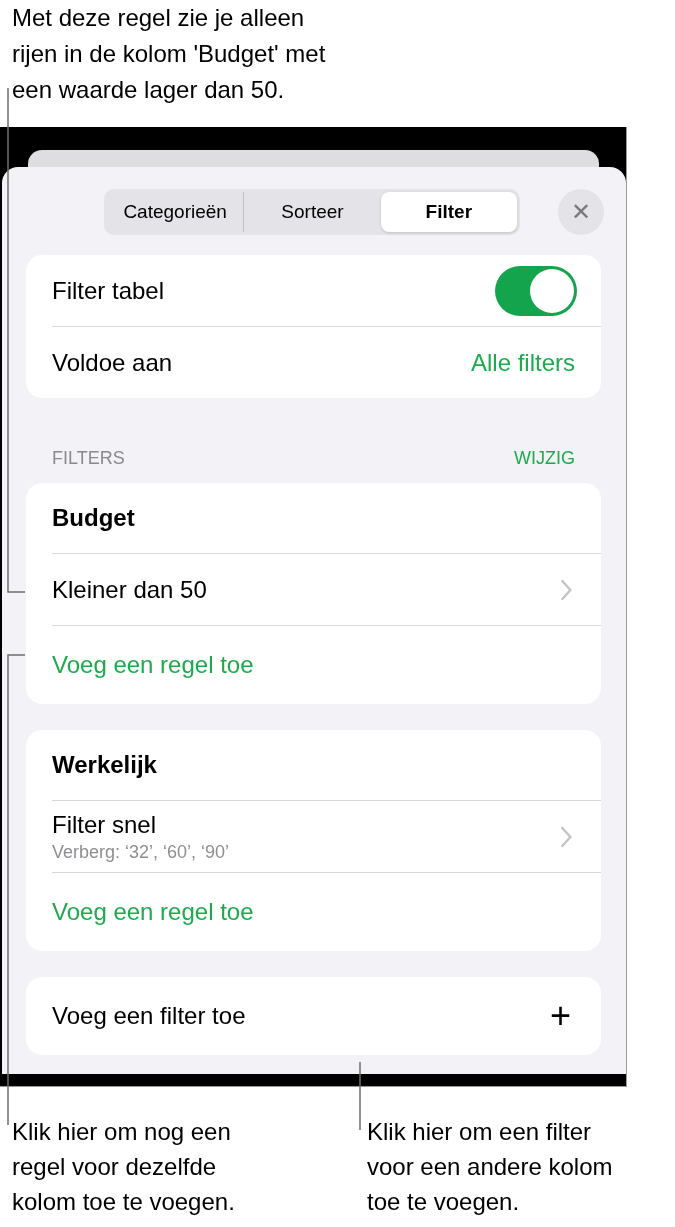 The image size is (675, 1227). I want to click on rule-row: Filter snel Verberg: ‘32’, ‘60’, ‘90’, so click(326, 836).